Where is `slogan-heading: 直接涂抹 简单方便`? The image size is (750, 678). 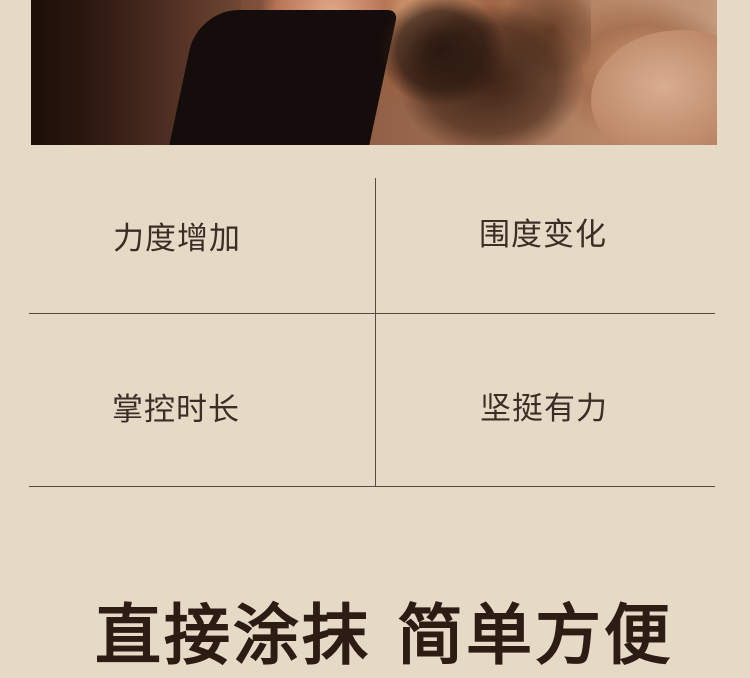
slogan-heading: 直接涂抹 简单方便 is located at coordinates (384, 635).